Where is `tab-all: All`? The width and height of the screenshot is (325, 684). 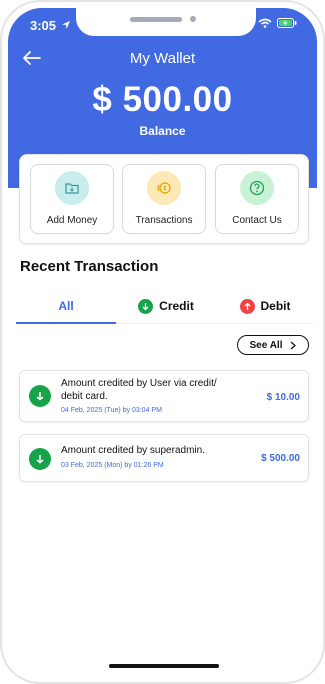
tab-all: All is located at coordinates (66, 306).